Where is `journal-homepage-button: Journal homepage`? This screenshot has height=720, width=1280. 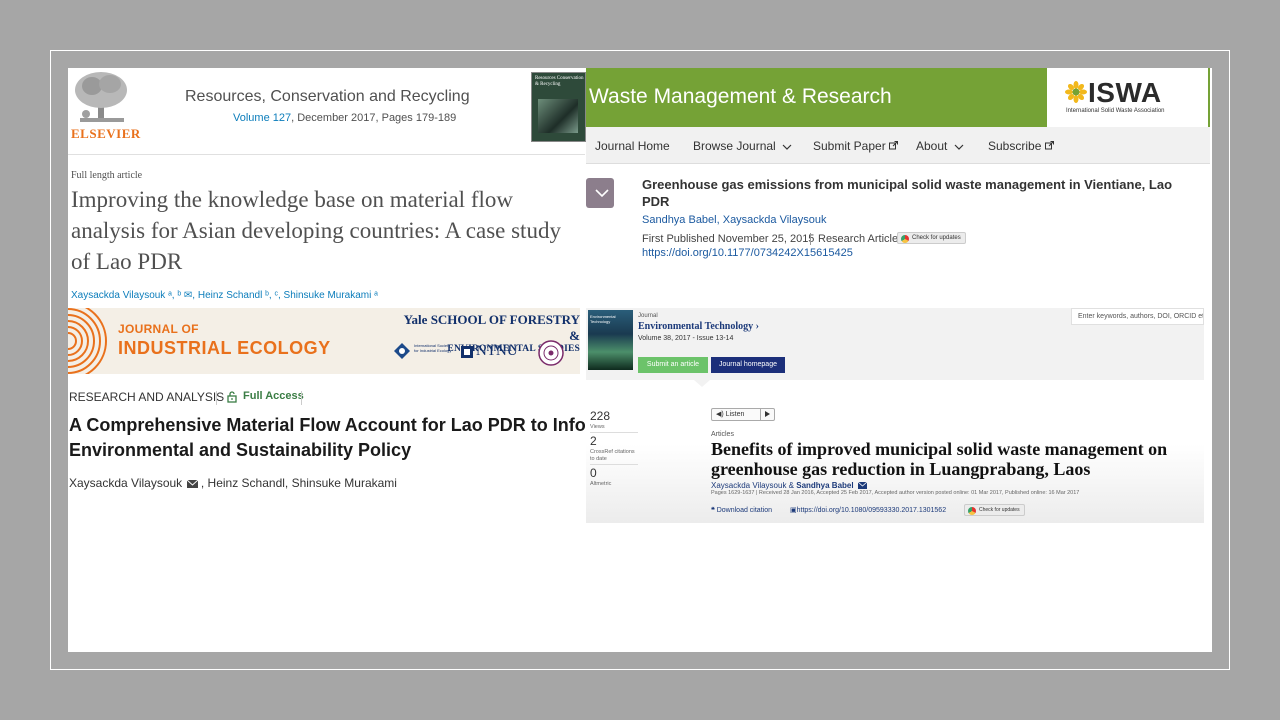 journal-homepage-button: Journal homepage is located at coordinates (748, 365).